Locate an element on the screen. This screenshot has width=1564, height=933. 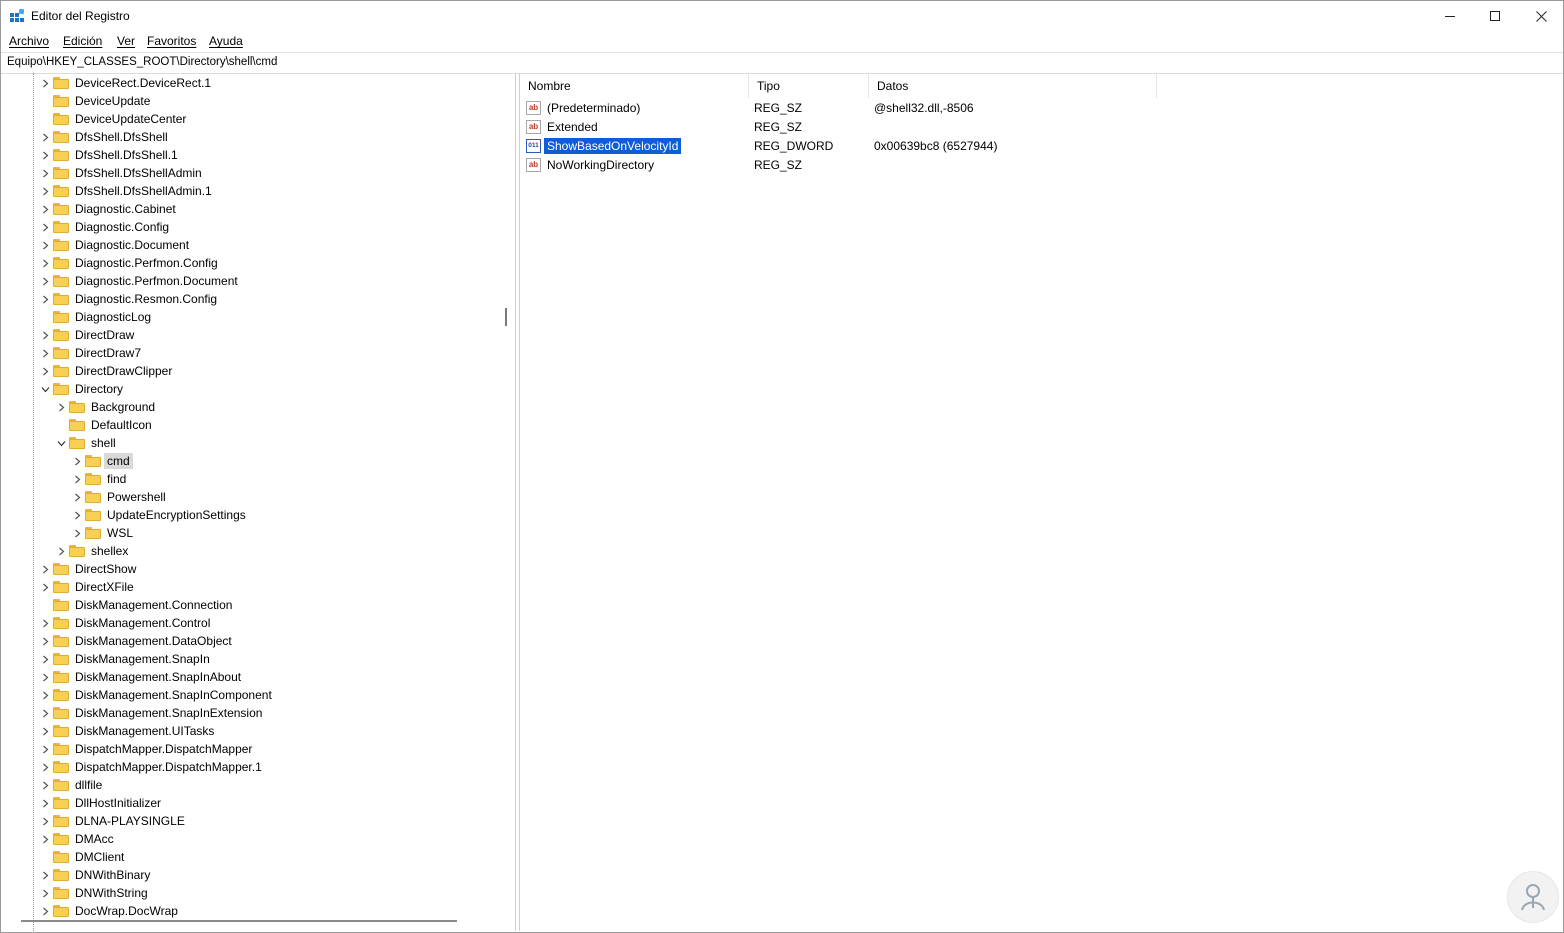
tree-node-label: DNWithString is located at coordinates (111, 893).